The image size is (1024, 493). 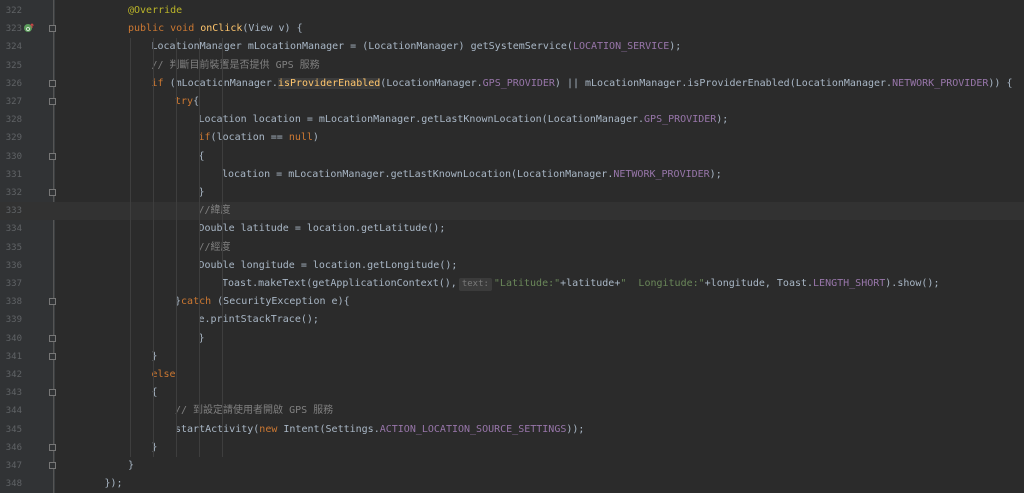 I want to click on code-token: isProviderEnabled, so click(x=329, y=83).